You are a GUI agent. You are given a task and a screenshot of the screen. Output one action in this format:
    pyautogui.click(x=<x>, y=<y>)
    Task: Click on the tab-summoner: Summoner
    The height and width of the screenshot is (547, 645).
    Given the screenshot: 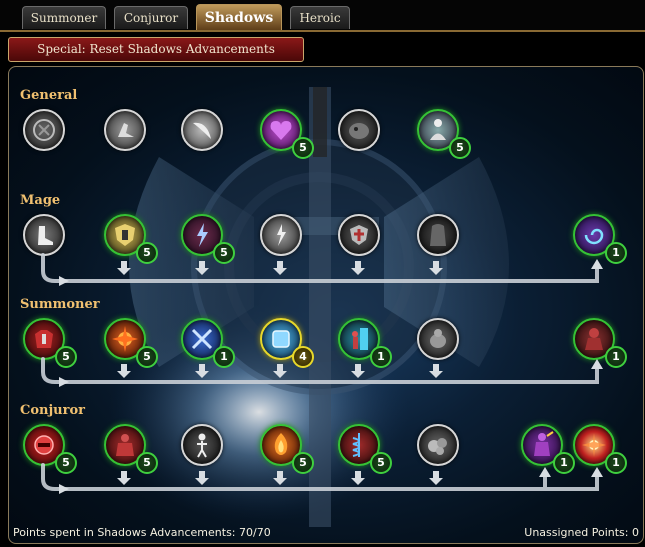 What is the action you would take?
    pyautogui.click(x=64, y=17)
    